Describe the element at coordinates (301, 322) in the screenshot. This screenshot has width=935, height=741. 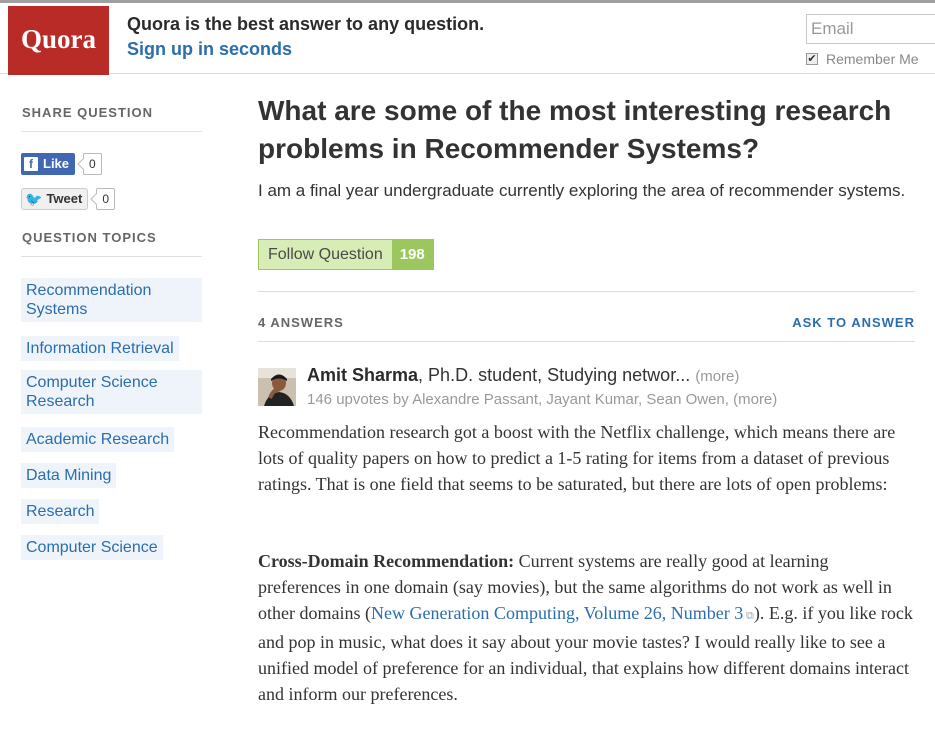
I see `answers-count: 4 ANSWERS` at that location.